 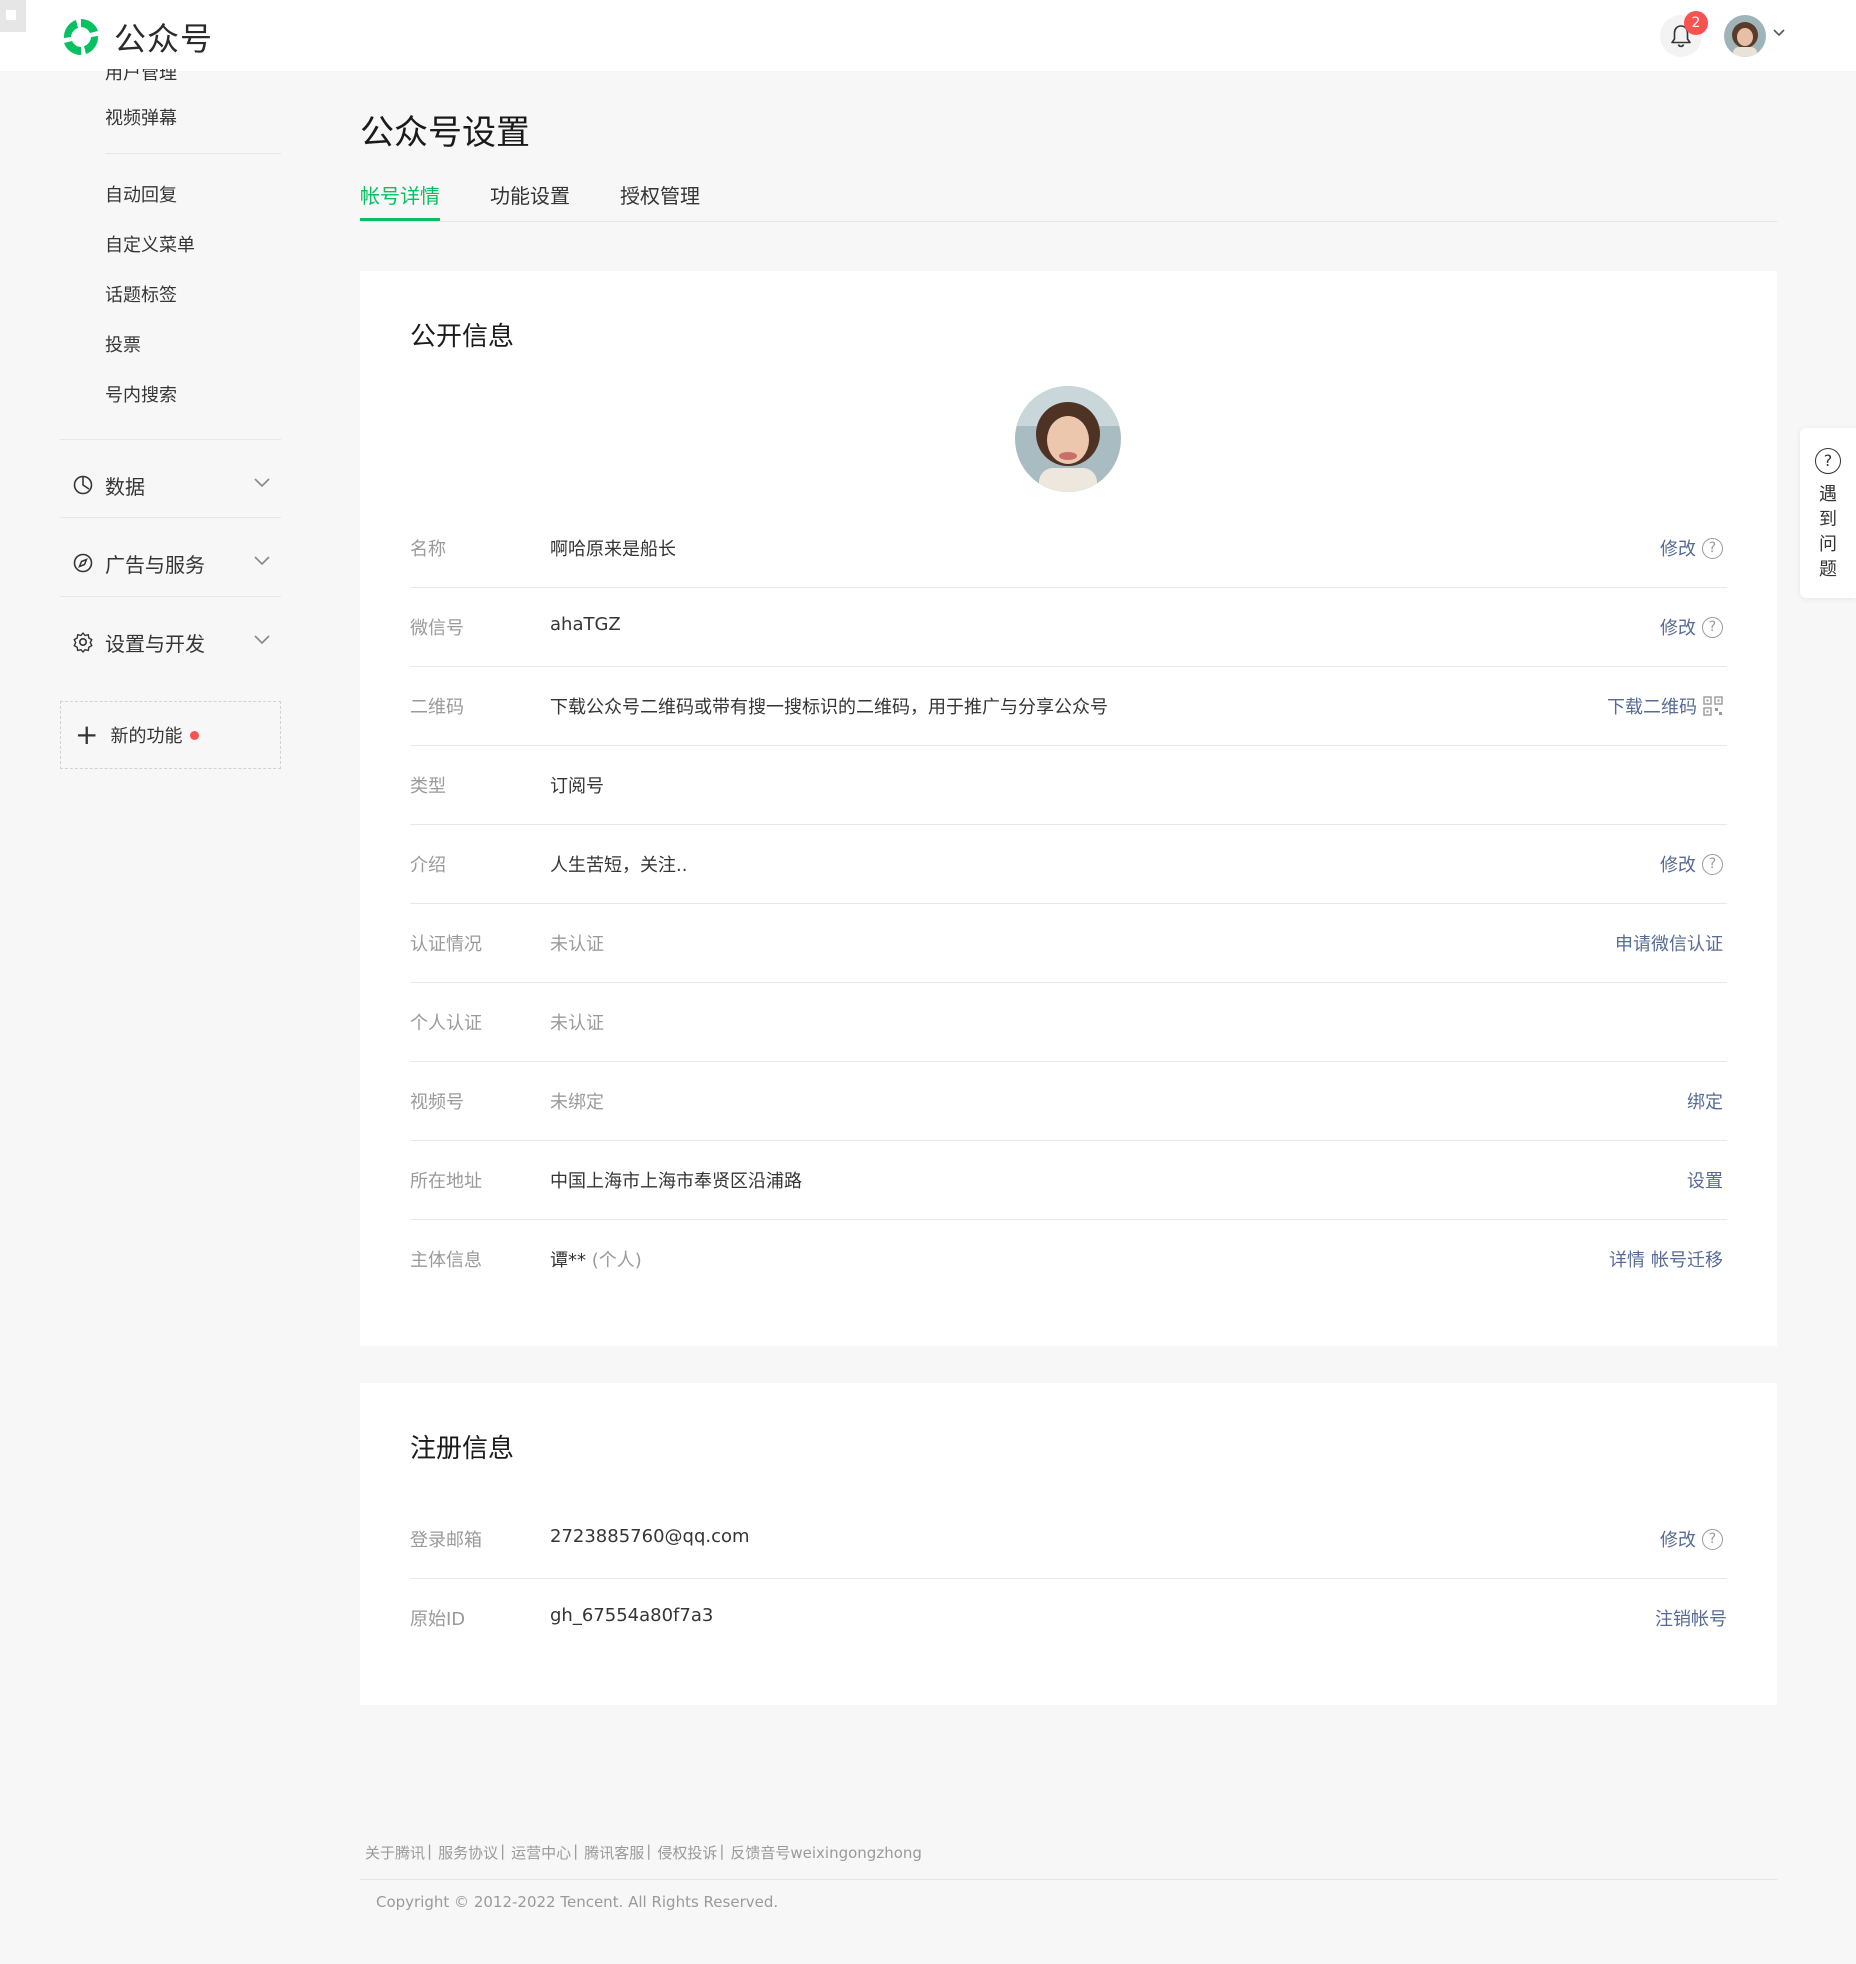 I want to click on page-title: 公众号设置, so click(x=445, y=133).